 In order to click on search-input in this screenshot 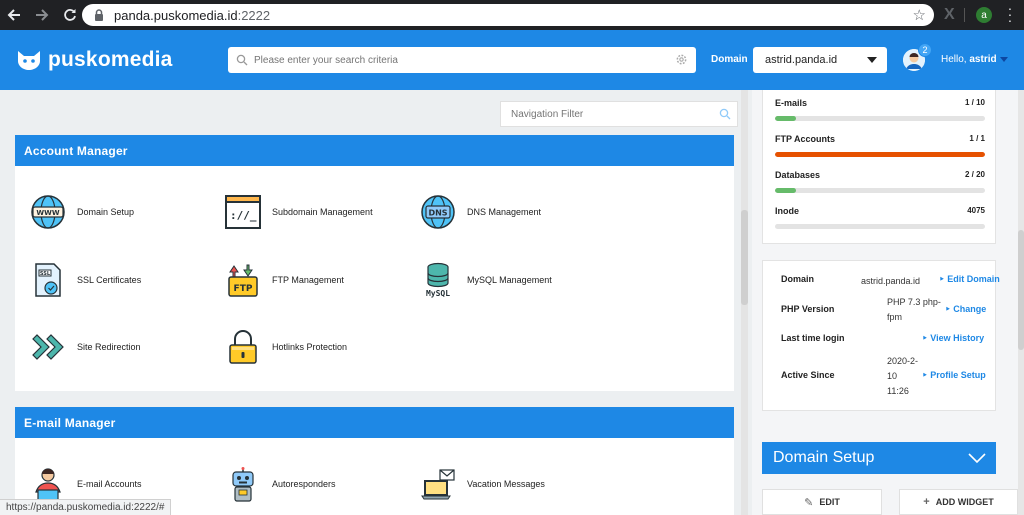, I will do `click(464, 60)`.